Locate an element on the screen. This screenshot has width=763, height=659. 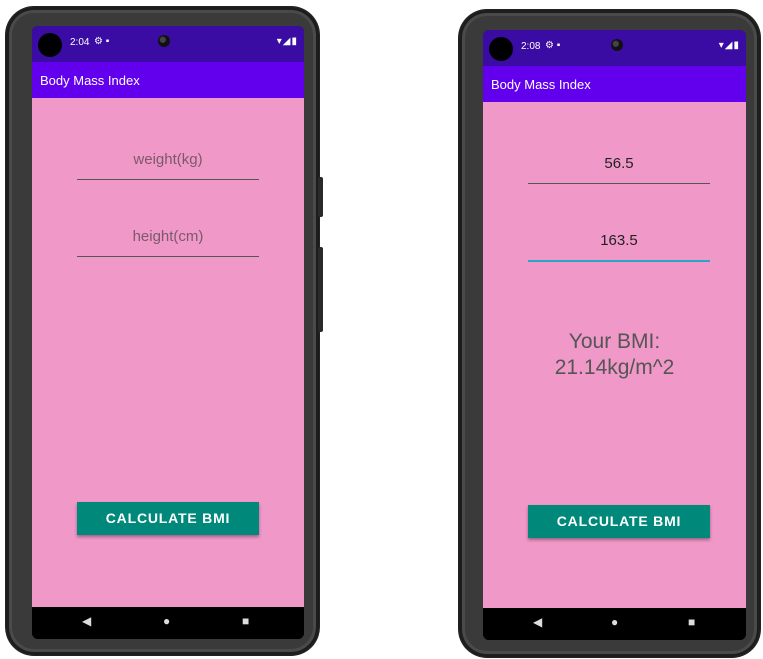
bmi-result-value: 21.14kg/m^2 is located at coordinates (614, 367).